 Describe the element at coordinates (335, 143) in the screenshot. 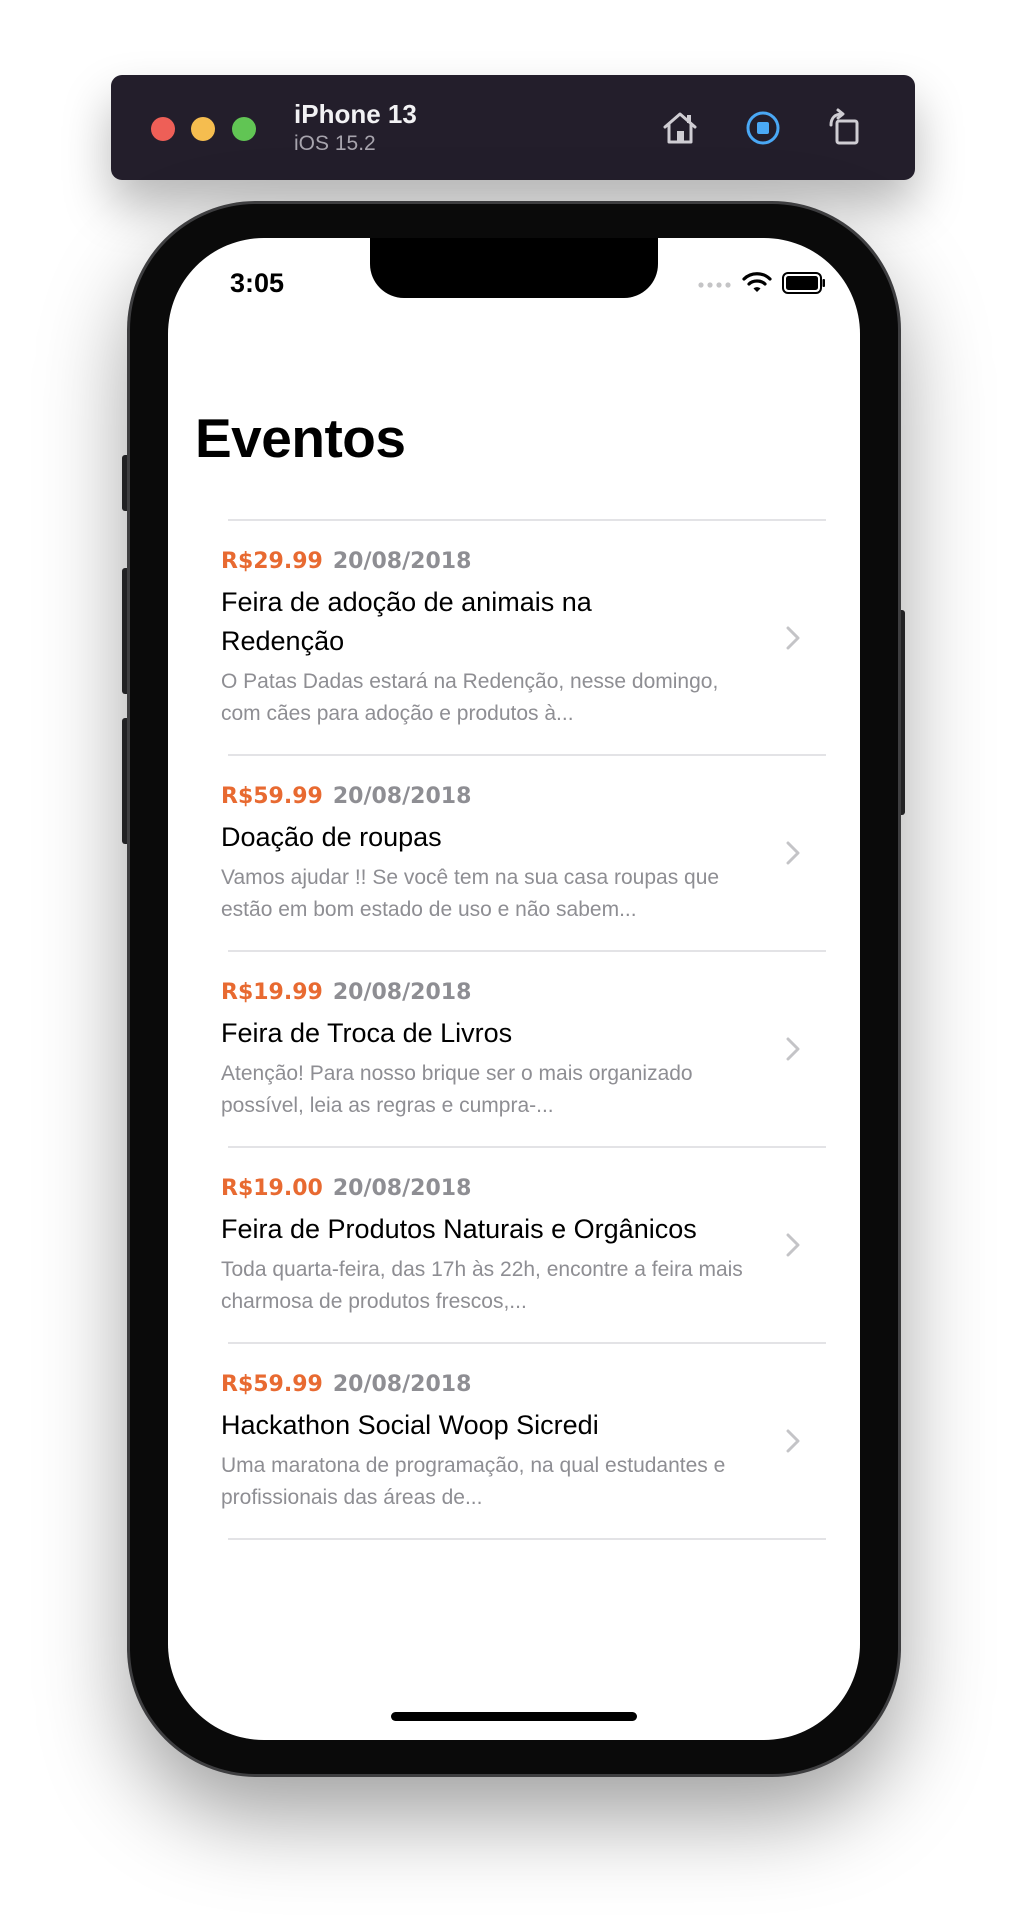

I see `device-os-version: iOS 15.2` at that location.